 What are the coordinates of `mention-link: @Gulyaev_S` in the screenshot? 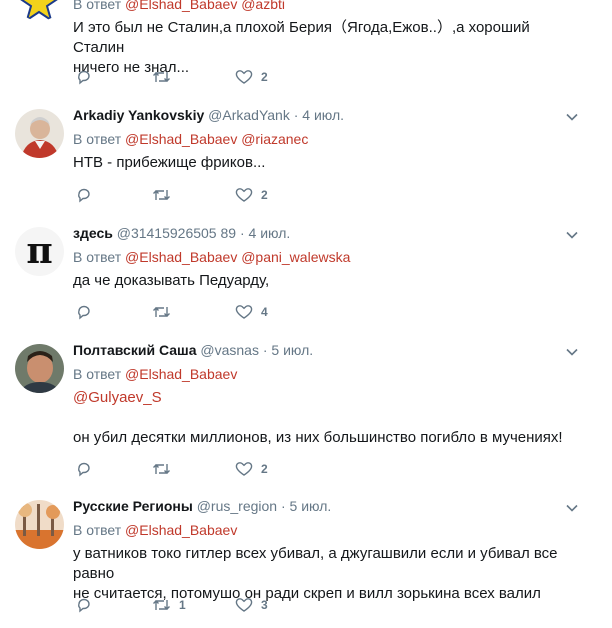 It's located at (327, 398).